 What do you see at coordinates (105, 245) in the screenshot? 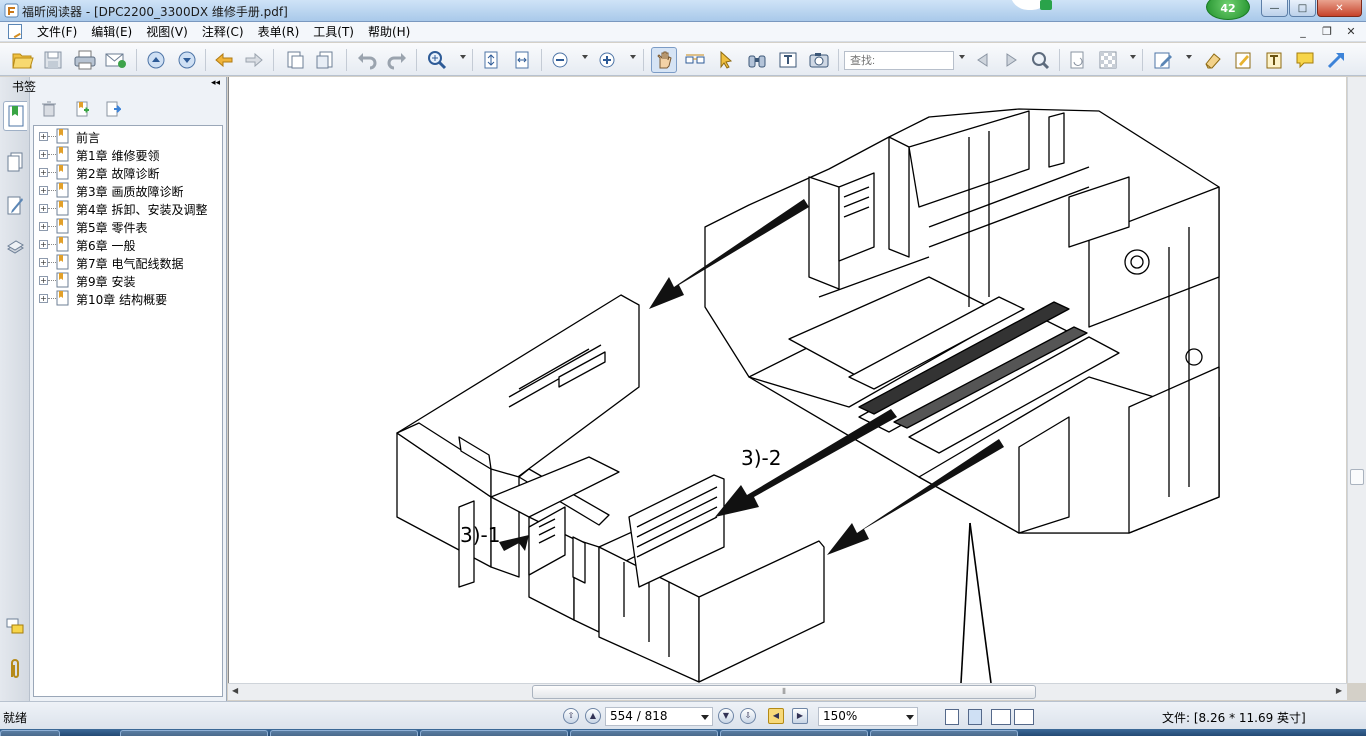
I see `bookmark-label: 第6章 一般` at bounding box center [105, 245].